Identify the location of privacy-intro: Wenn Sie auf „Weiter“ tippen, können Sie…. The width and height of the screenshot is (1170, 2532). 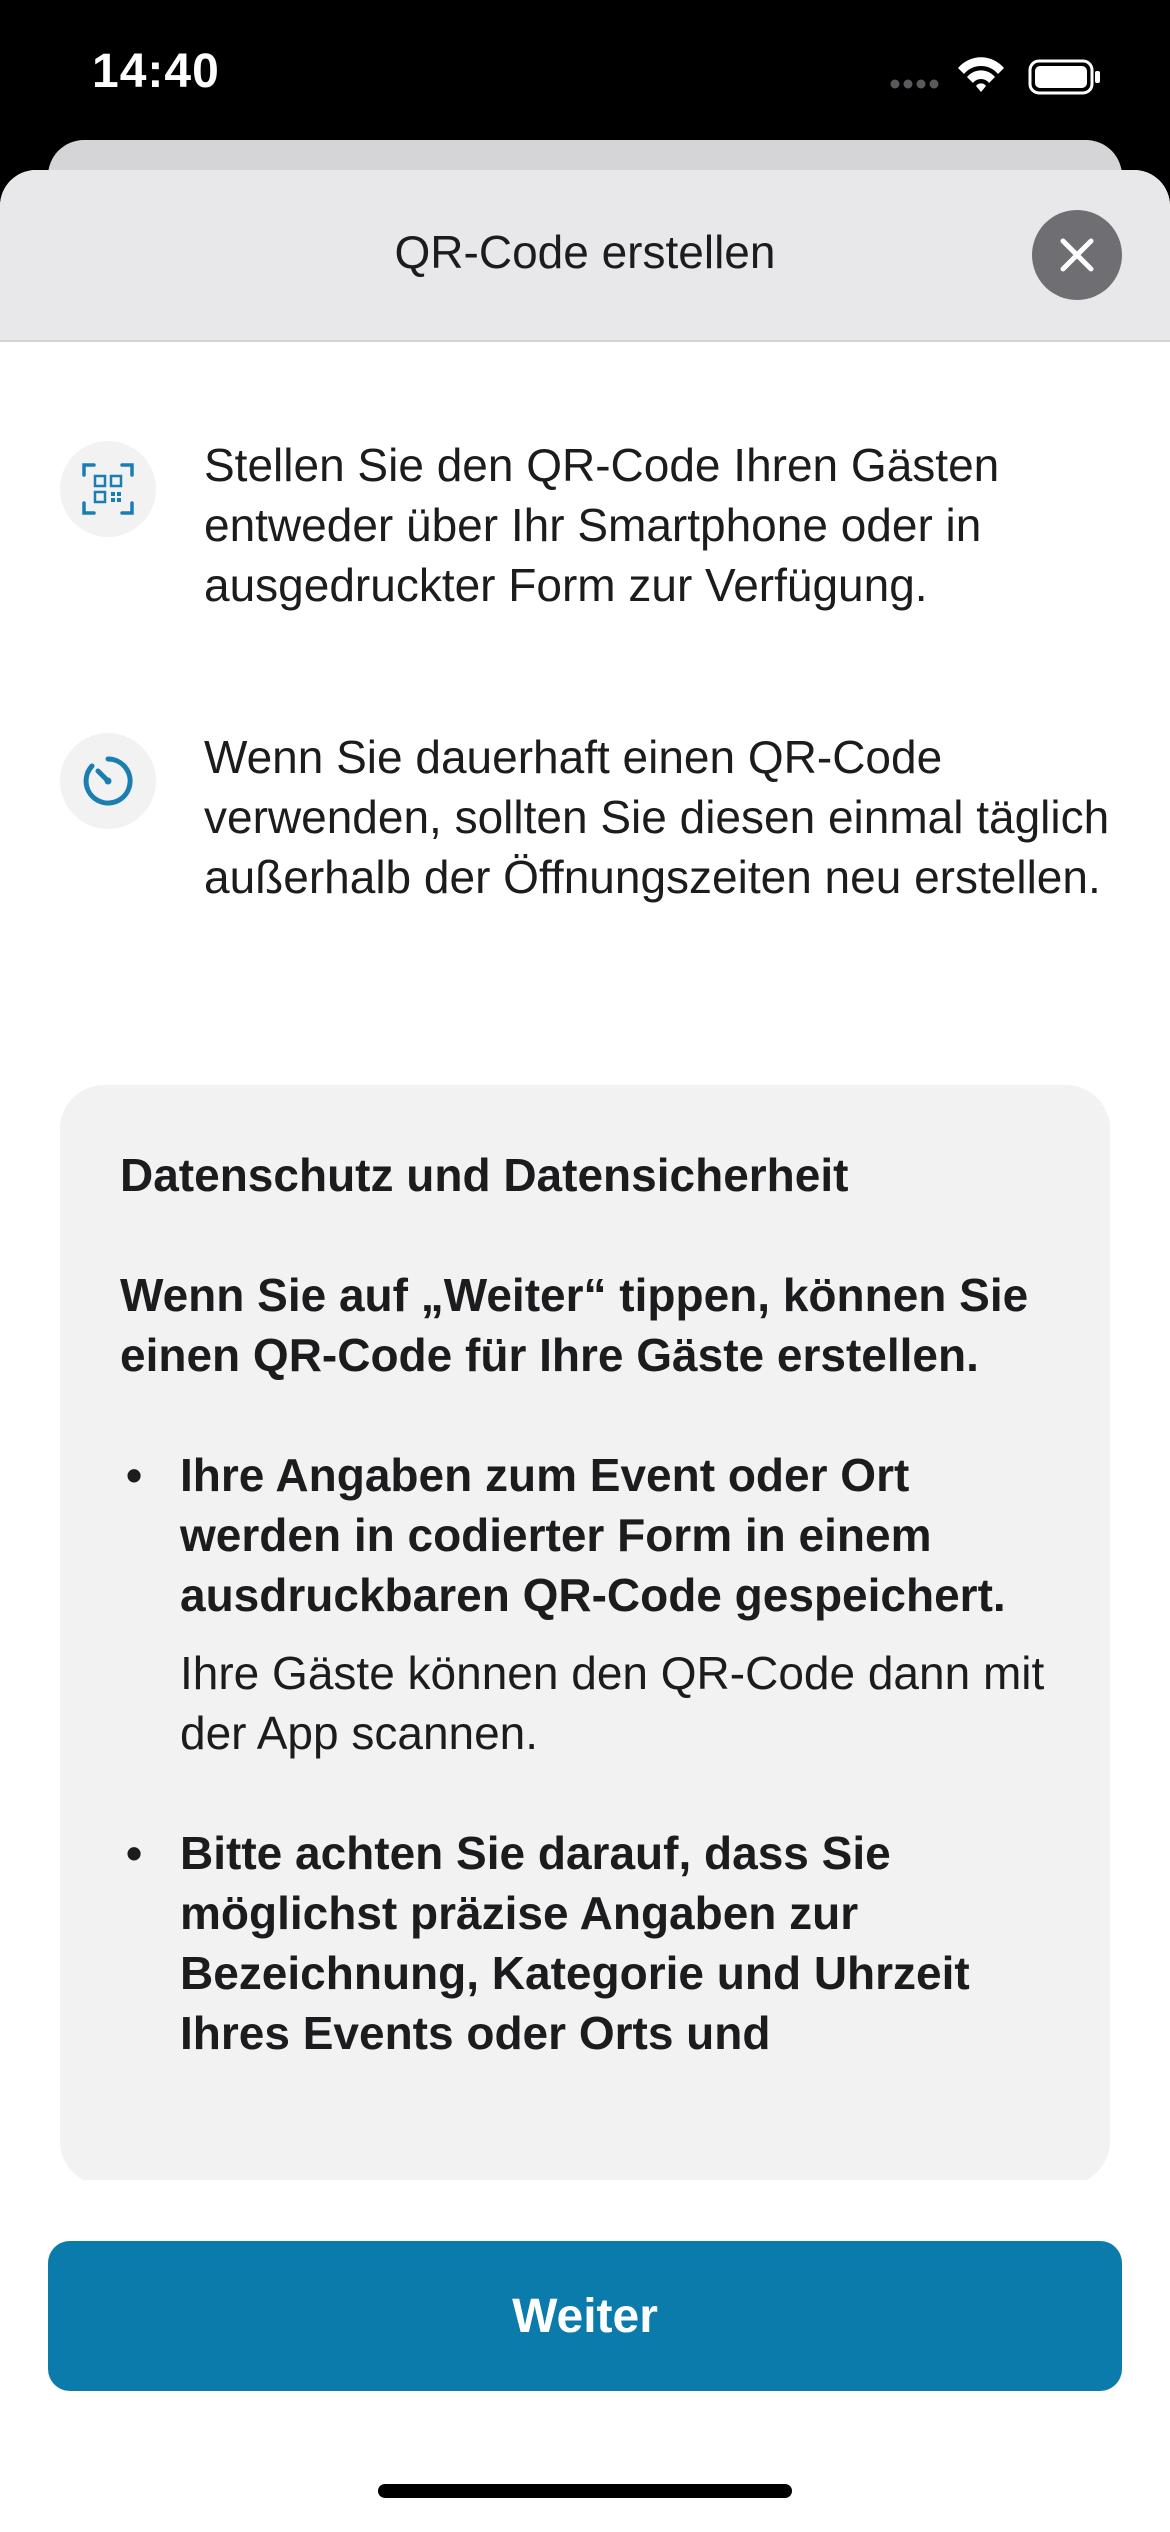
(574, 1325).